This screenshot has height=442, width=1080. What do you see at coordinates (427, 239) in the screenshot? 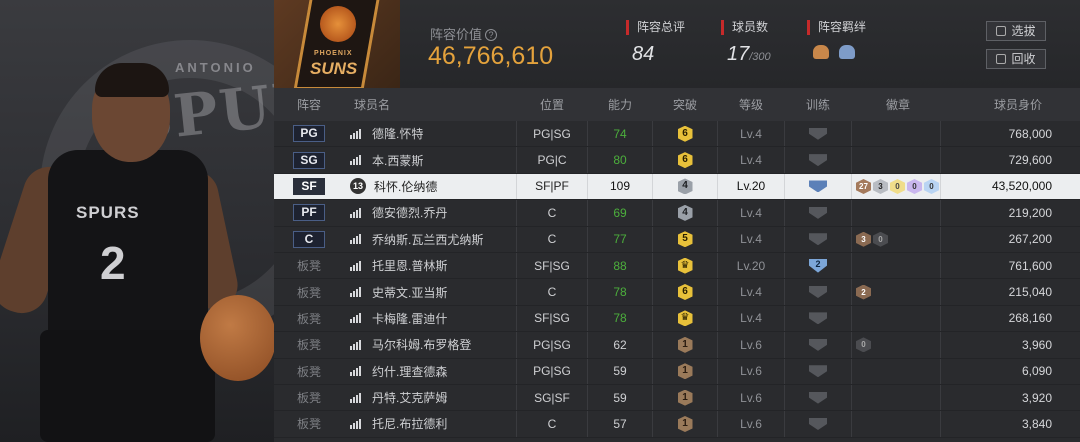
I see `player-name: 乔纳斯.瓦兰西尤纳斯` at bounding box center [427, 239].